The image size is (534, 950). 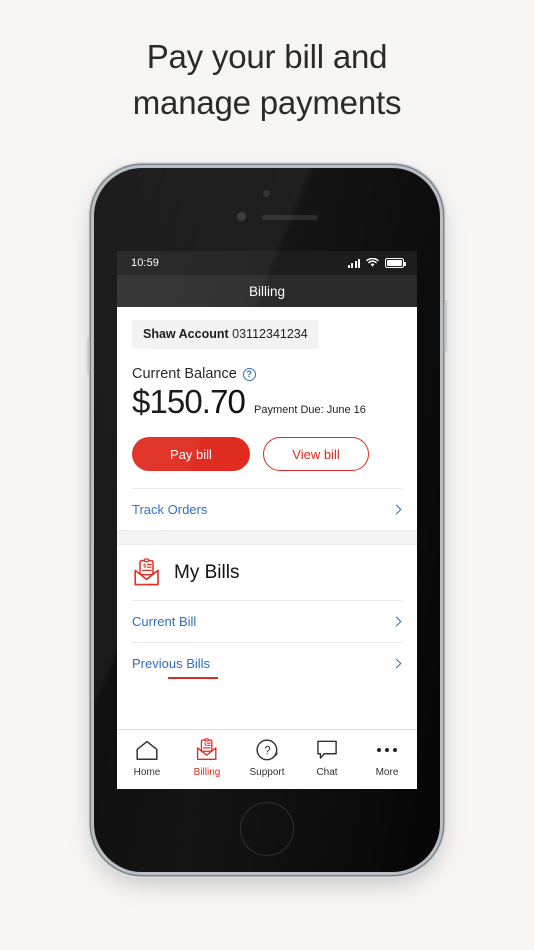 What do you see at coordinates (290, 217) in the screenshot?
I see `earpiece-speaker` at bounding box center [290, 217].